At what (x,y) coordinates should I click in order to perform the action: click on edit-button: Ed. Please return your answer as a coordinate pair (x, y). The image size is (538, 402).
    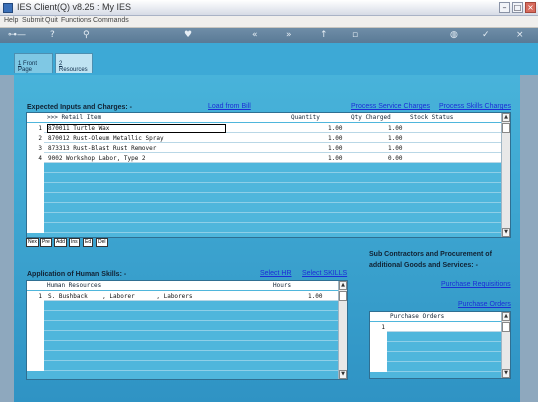
    Looking at the image, I should click on (88, 242).